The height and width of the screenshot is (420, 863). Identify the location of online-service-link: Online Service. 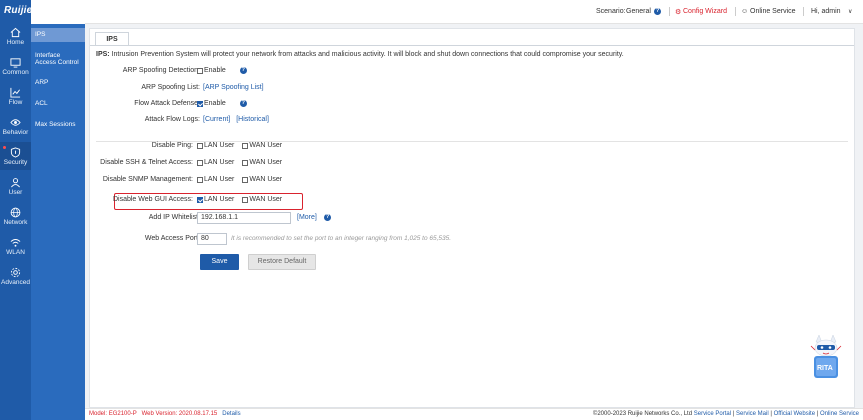
(773, 11).